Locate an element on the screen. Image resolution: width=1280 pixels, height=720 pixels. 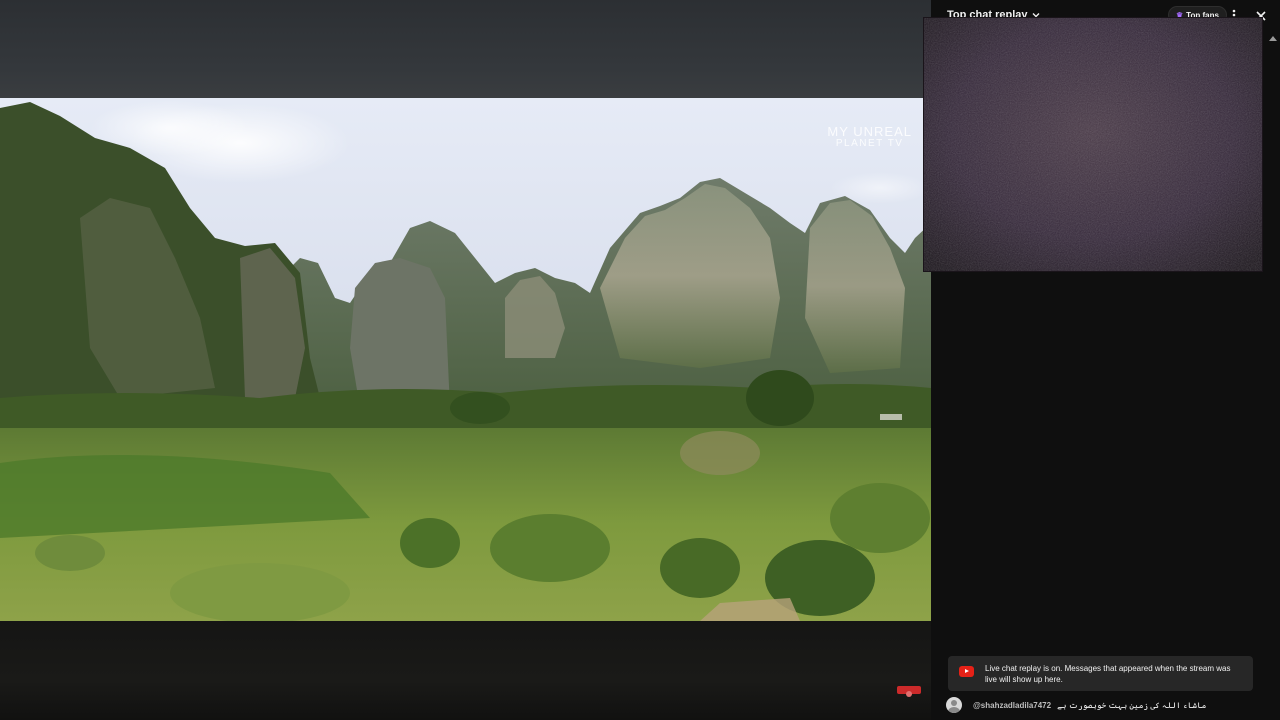
overlay-window is located at coordinates (1093, 144).